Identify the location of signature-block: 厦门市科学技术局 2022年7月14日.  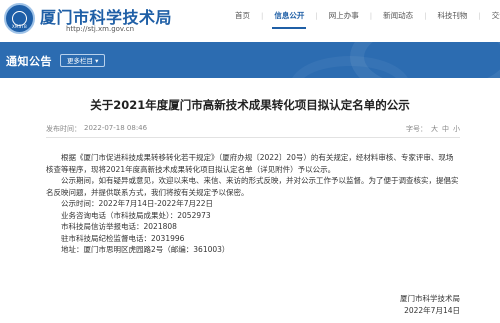
(430, 305).